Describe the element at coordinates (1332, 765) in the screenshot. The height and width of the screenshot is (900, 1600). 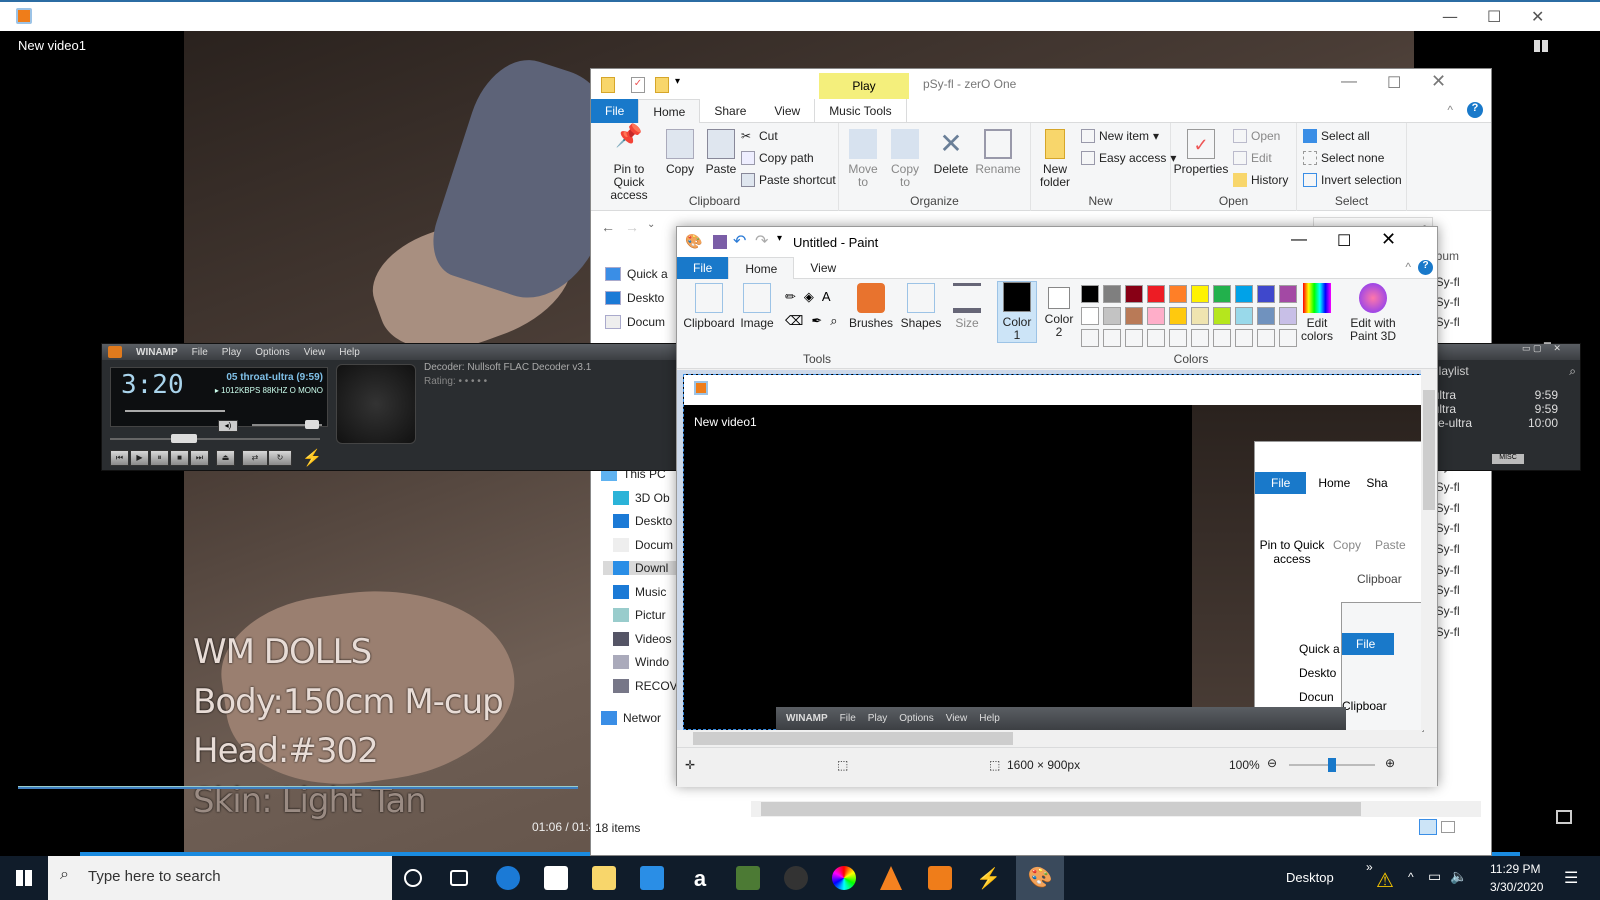
I see `zoom-slider` at that location.